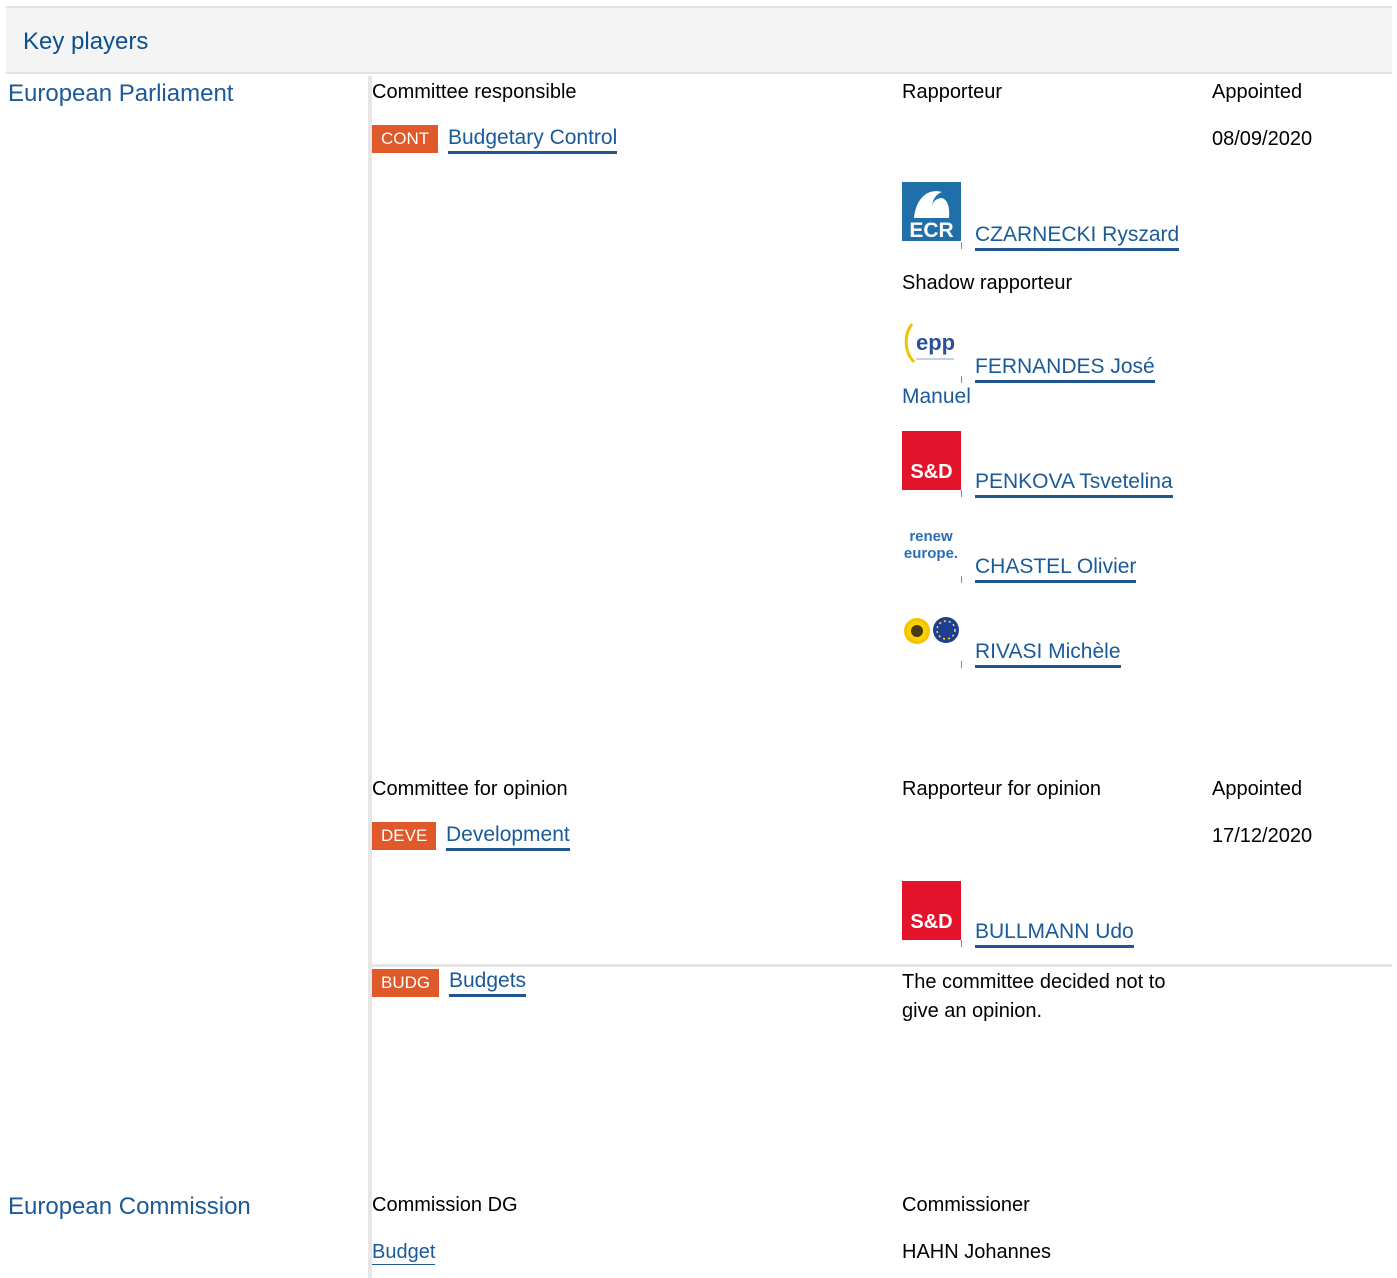  Describe the element at coordinates (936, 397) in the screenshot. I see `shadow-link-fernandes-line2: Manuel` at that location.